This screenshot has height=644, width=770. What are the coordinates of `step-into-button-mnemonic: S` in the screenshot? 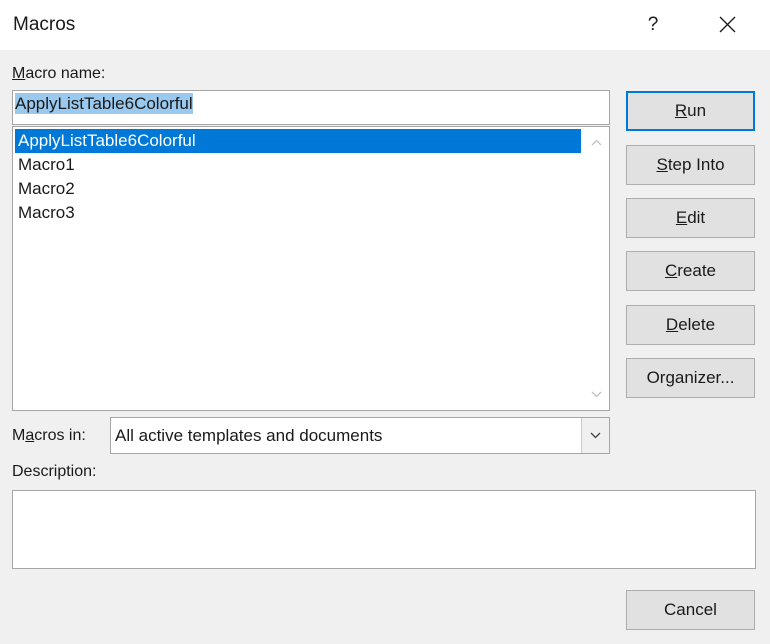 It's located at (662, 164).